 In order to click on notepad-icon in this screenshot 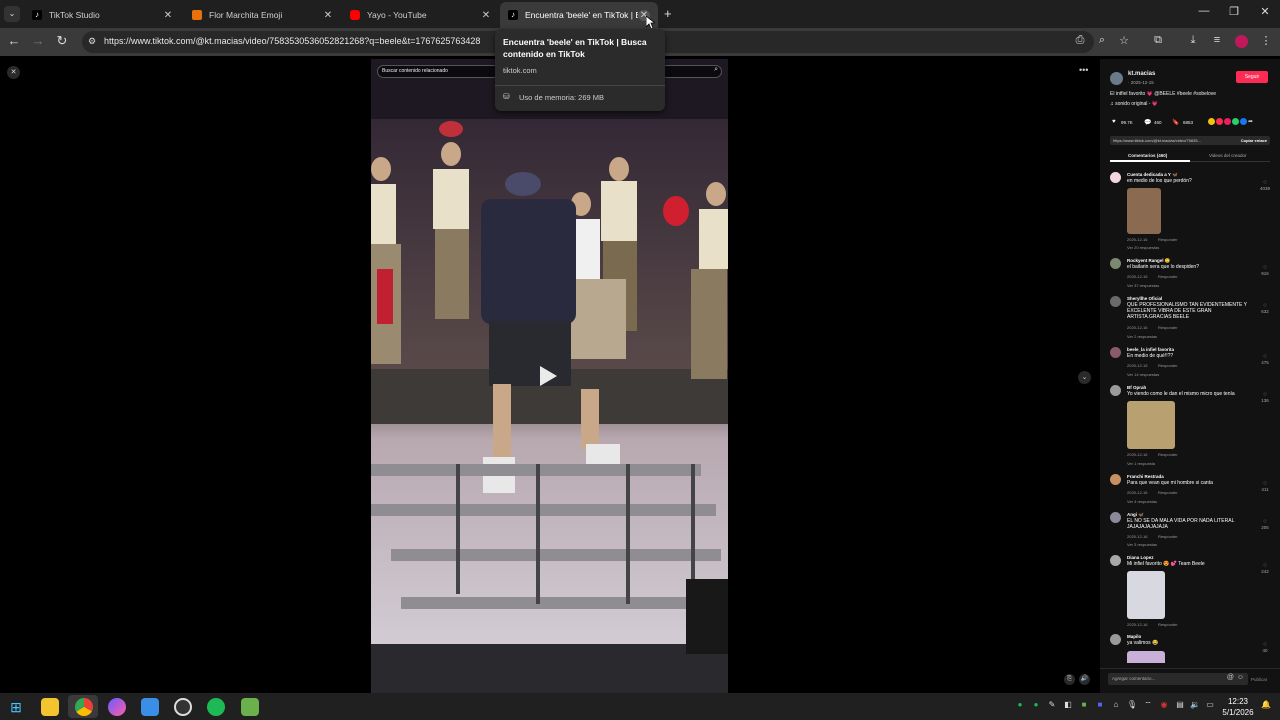, I will do `click(150, 707)`.